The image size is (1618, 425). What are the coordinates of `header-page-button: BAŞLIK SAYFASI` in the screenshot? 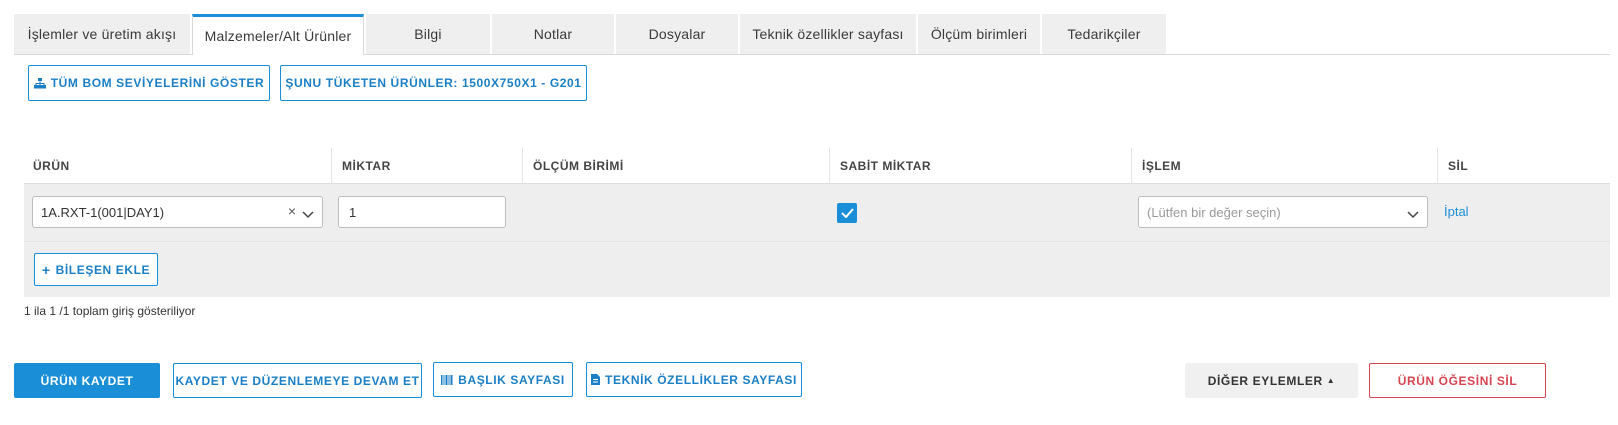 It's located at (503, 379).